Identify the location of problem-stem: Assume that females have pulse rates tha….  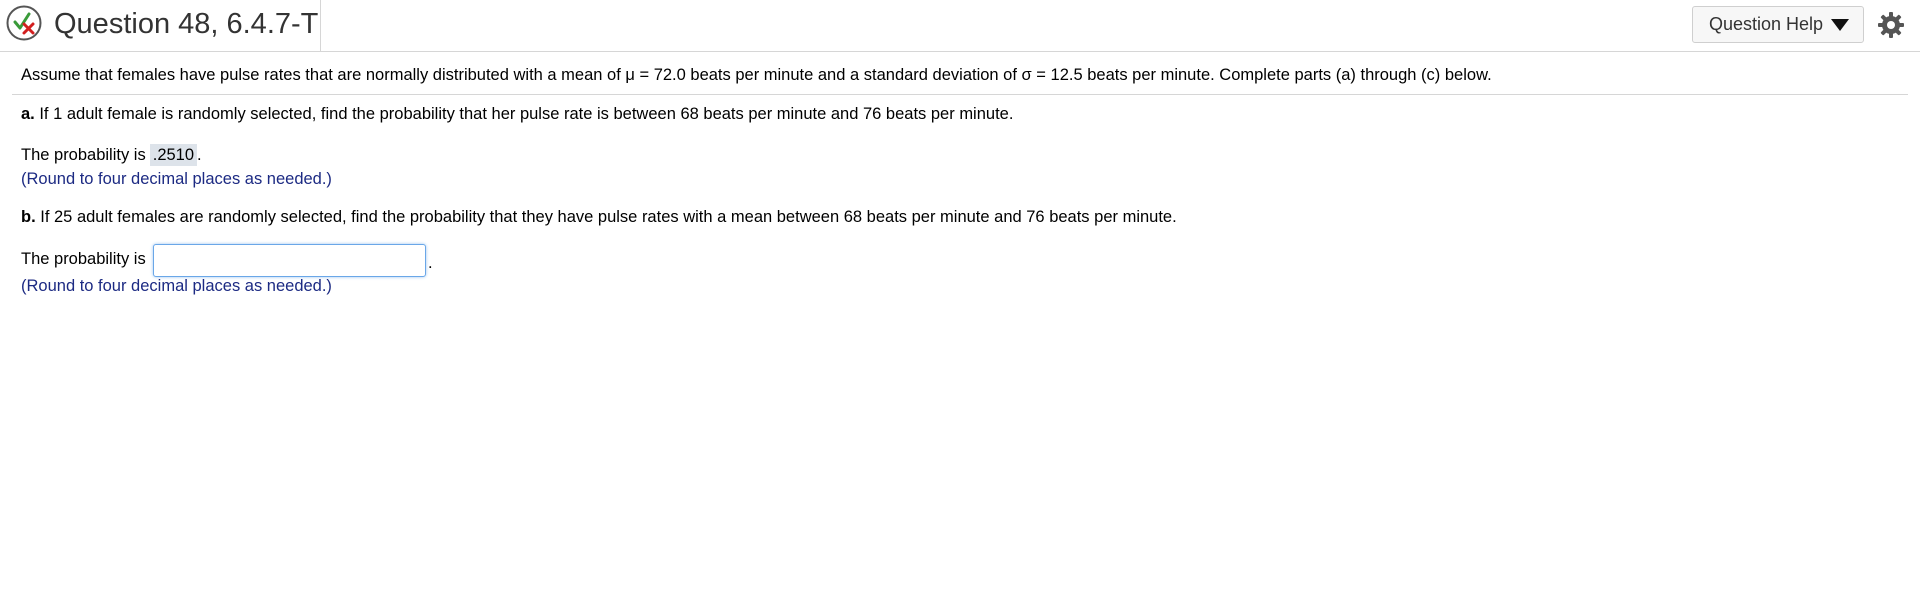
(756, 75).